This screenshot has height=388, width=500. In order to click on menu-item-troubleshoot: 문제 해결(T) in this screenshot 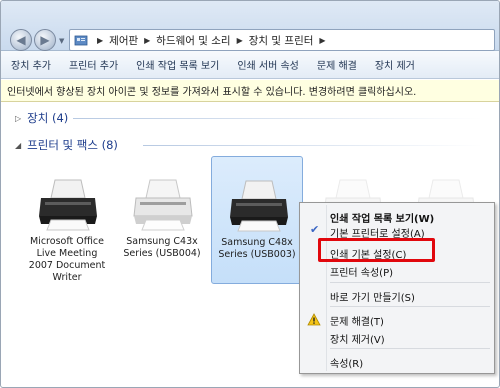, I will do `click(357, 320)`.